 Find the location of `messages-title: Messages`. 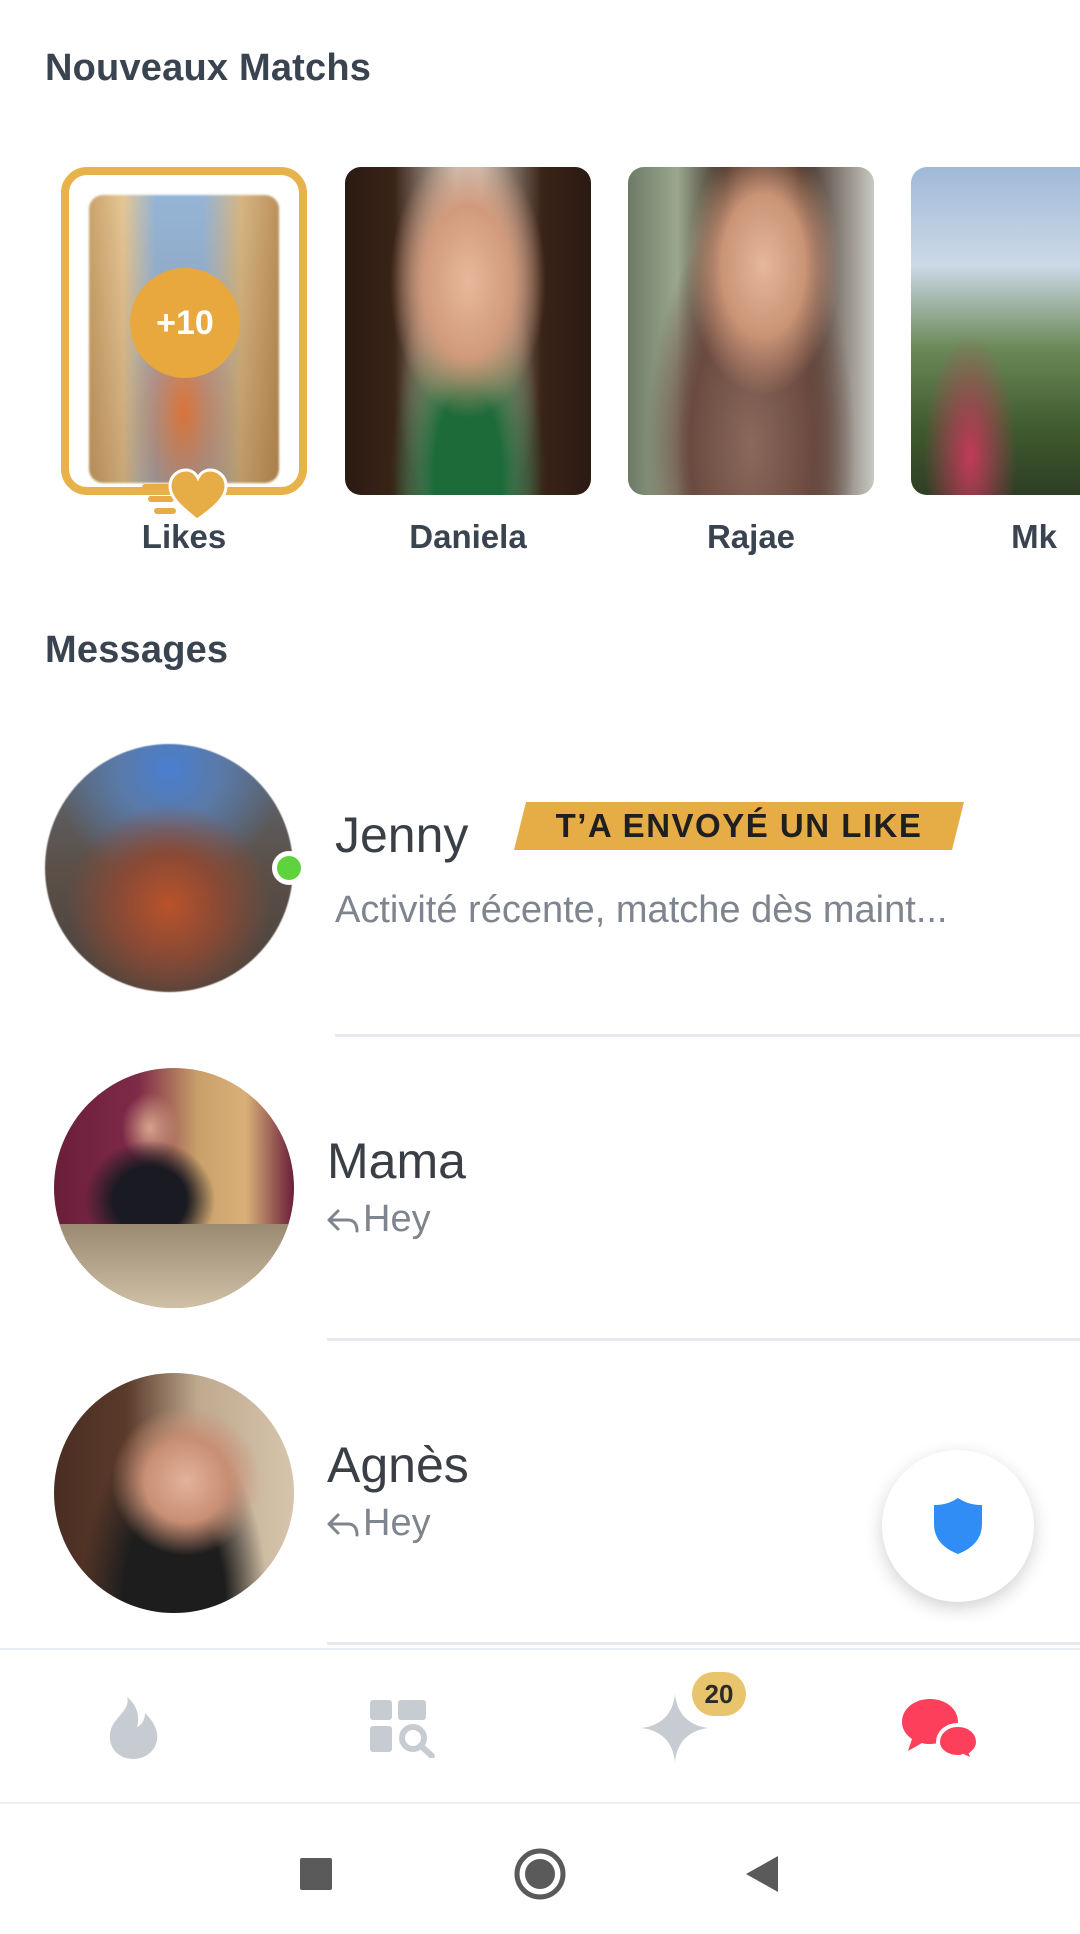

messages-title: Messages is located at coordinates (137, 650).